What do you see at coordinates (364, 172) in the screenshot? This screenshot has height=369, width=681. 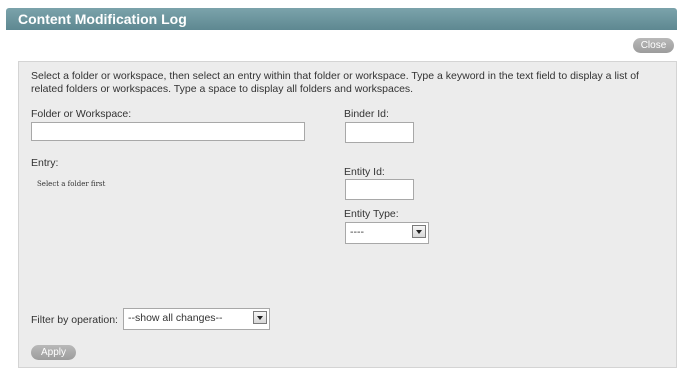 I see `entity-id-label: Entity Id:` at bounding box center [364, 172].